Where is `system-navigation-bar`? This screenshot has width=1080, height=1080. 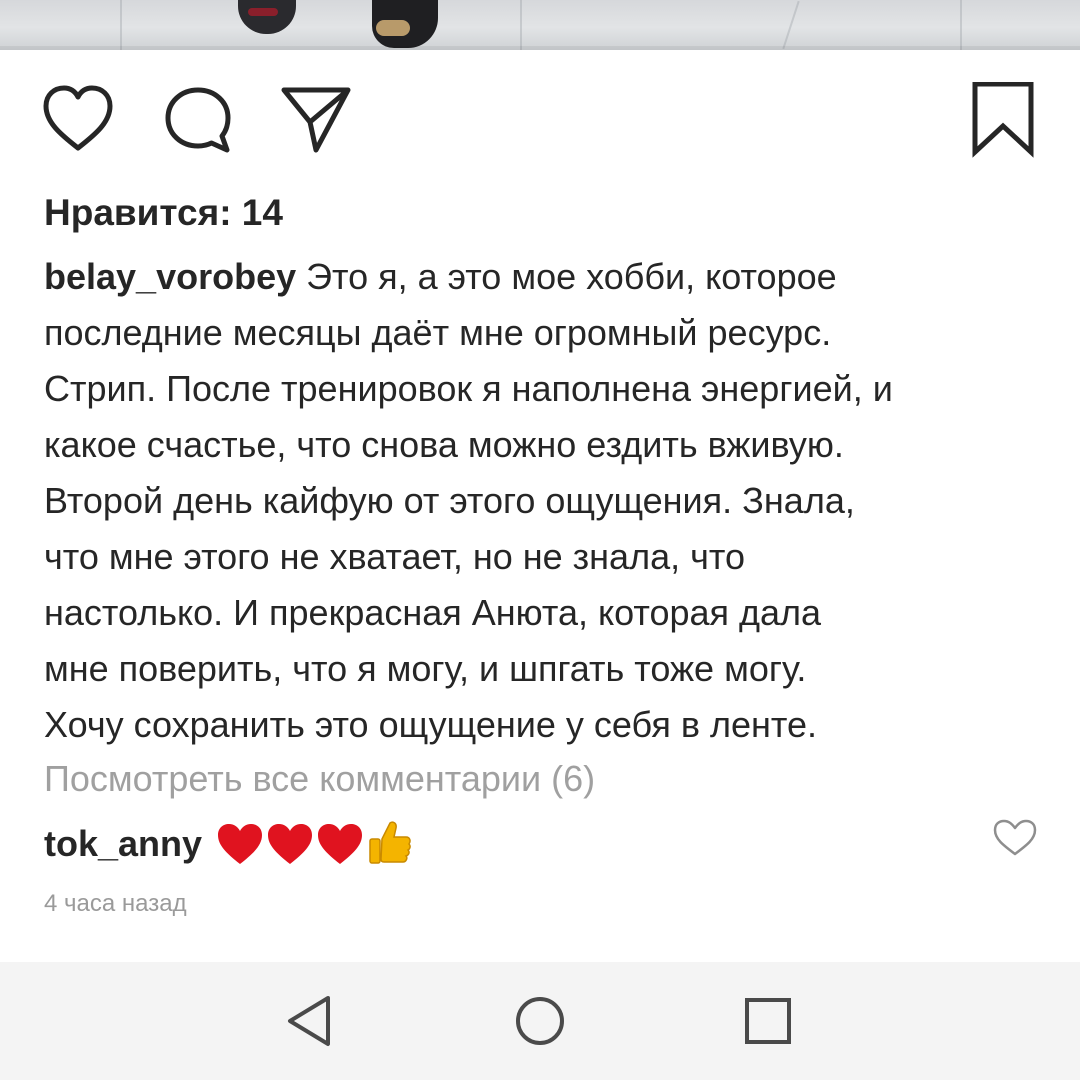 system-navigation-bar is located at coordinates (540, 1021).